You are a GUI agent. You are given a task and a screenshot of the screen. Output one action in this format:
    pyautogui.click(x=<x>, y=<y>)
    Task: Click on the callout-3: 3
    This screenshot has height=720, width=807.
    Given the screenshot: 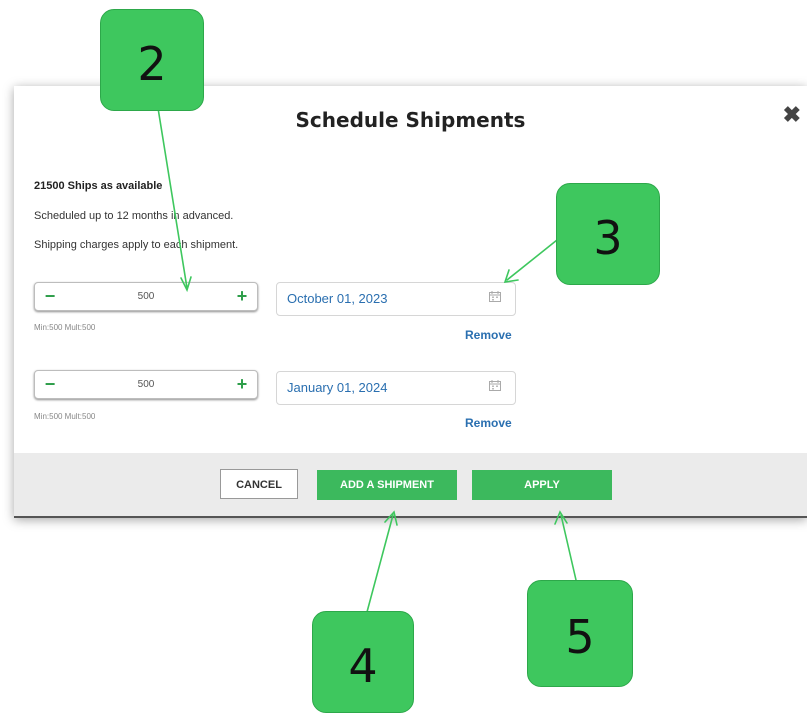 What is the action you would take?
    pyautogui.click(x=608, y=234)
    